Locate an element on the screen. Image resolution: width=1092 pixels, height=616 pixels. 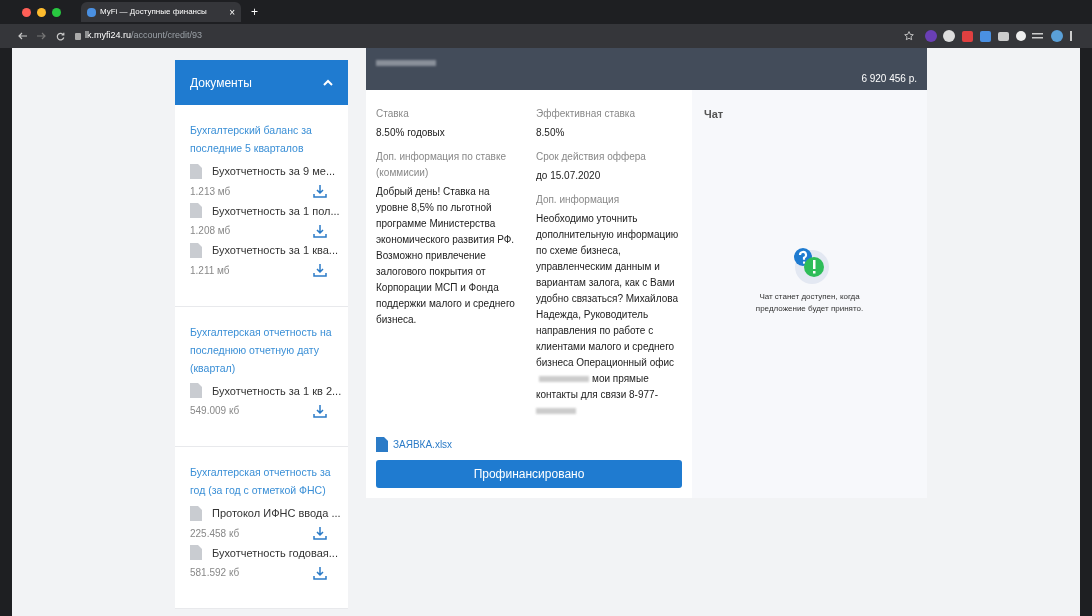
document-group-title: Бухгалтерская отчетность за год (за год с отметкой ФНС) is located at coordinates (261, 481).